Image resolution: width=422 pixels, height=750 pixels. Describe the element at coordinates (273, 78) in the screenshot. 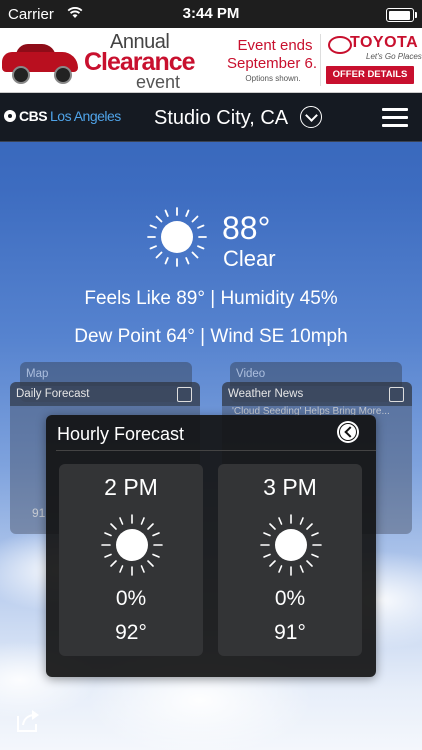

I see `ad-options-note: Options shown.` at that location.